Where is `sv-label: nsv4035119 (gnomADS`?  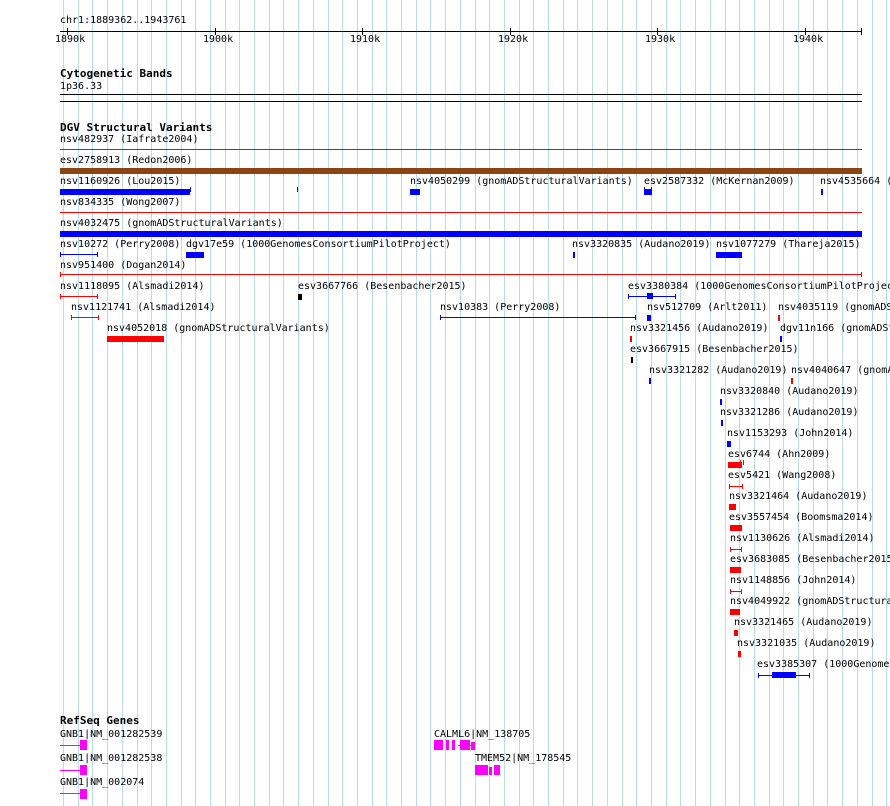
sv-label: nsv4035119 (gnomADS is located at coordinates (834, 307).